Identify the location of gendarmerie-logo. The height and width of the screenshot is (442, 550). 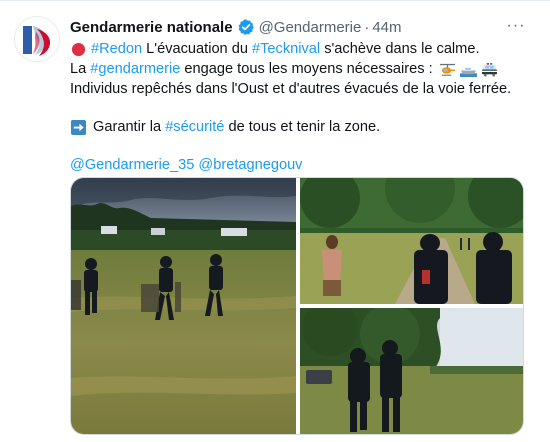
(37, 39).